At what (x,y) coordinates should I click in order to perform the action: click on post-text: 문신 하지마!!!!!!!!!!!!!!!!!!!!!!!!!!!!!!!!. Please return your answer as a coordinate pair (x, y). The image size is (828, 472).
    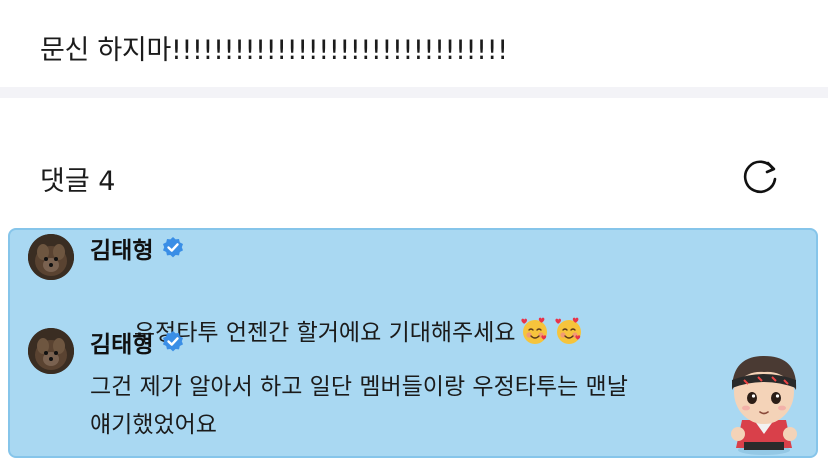
    Looking at the image, I should click on (274, 50).